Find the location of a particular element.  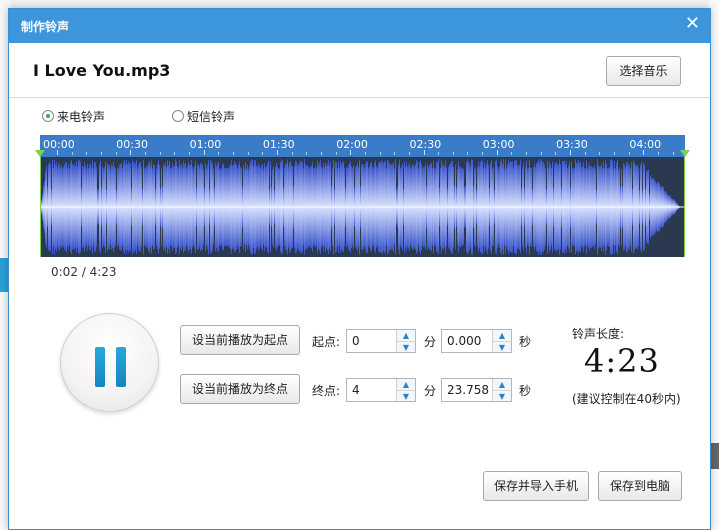

start-minute-stepper: ▲ ▼ is located at coordinates (381, 341).